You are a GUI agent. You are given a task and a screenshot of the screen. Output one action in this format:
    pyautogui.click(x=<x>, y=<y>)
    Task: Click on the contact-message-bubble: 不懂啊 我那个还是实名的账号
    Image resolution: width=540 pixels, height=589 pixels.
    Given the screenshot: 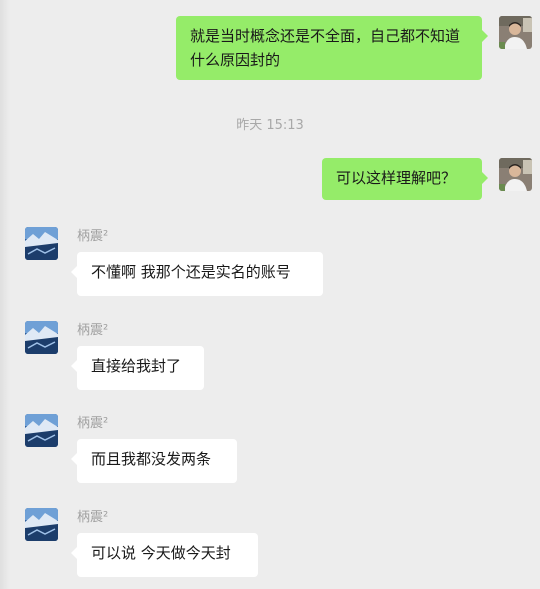 What is the action you would take?
    pyautogui.click(x=197, y=274)
    